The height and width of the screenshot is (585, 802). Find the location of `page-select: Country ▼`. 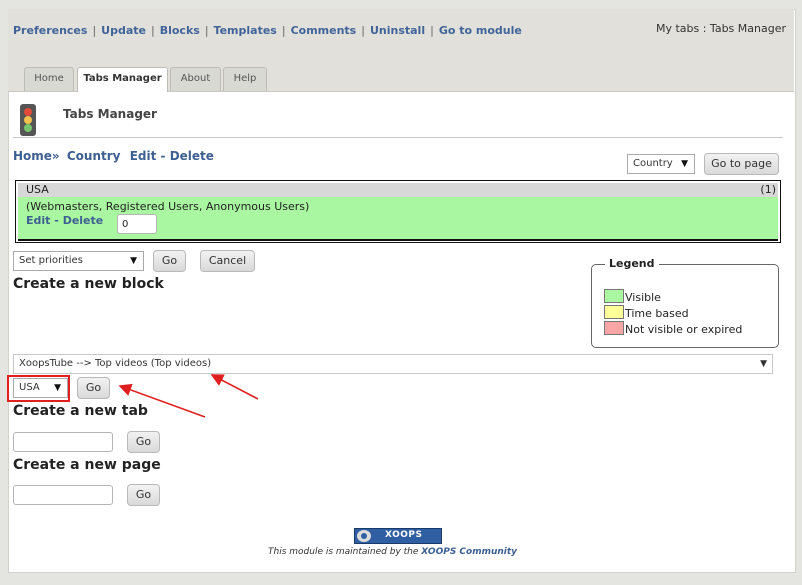

page-select: Country ▼ is located at coordinates (661, 164).